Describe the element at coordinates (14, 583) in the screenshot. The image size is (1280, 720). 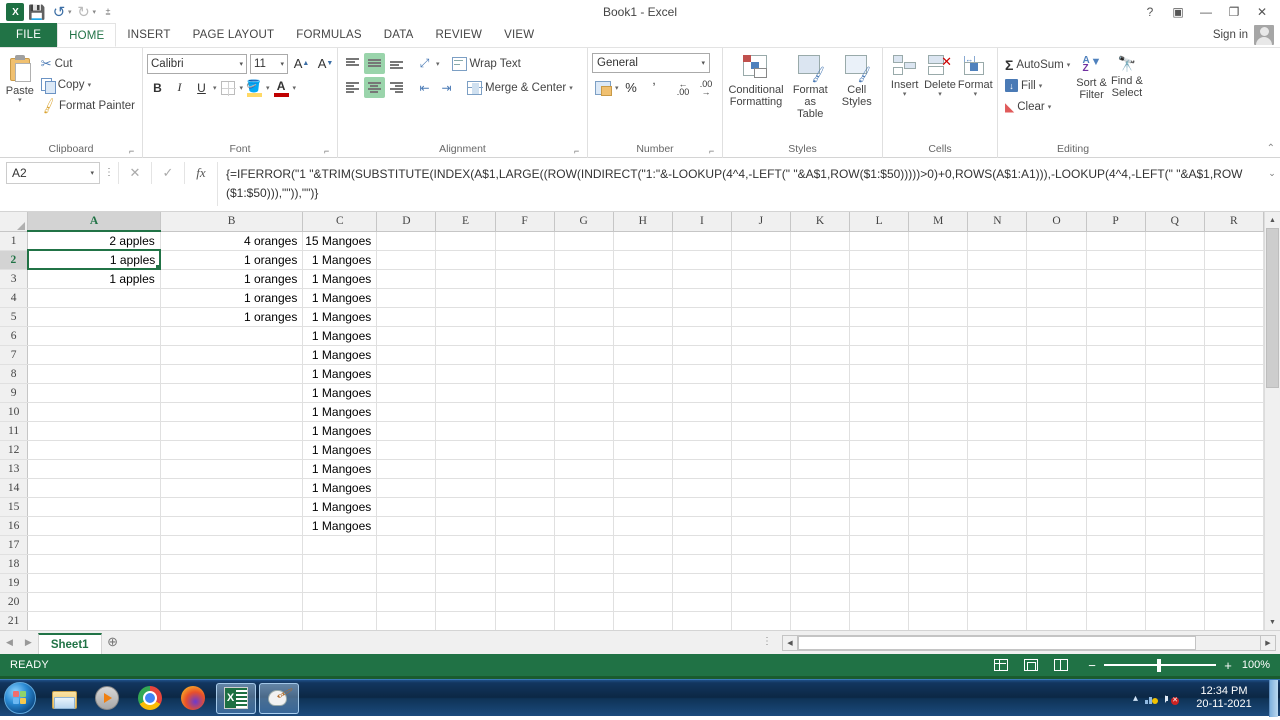
I see `row-header-19: 19` at that location.